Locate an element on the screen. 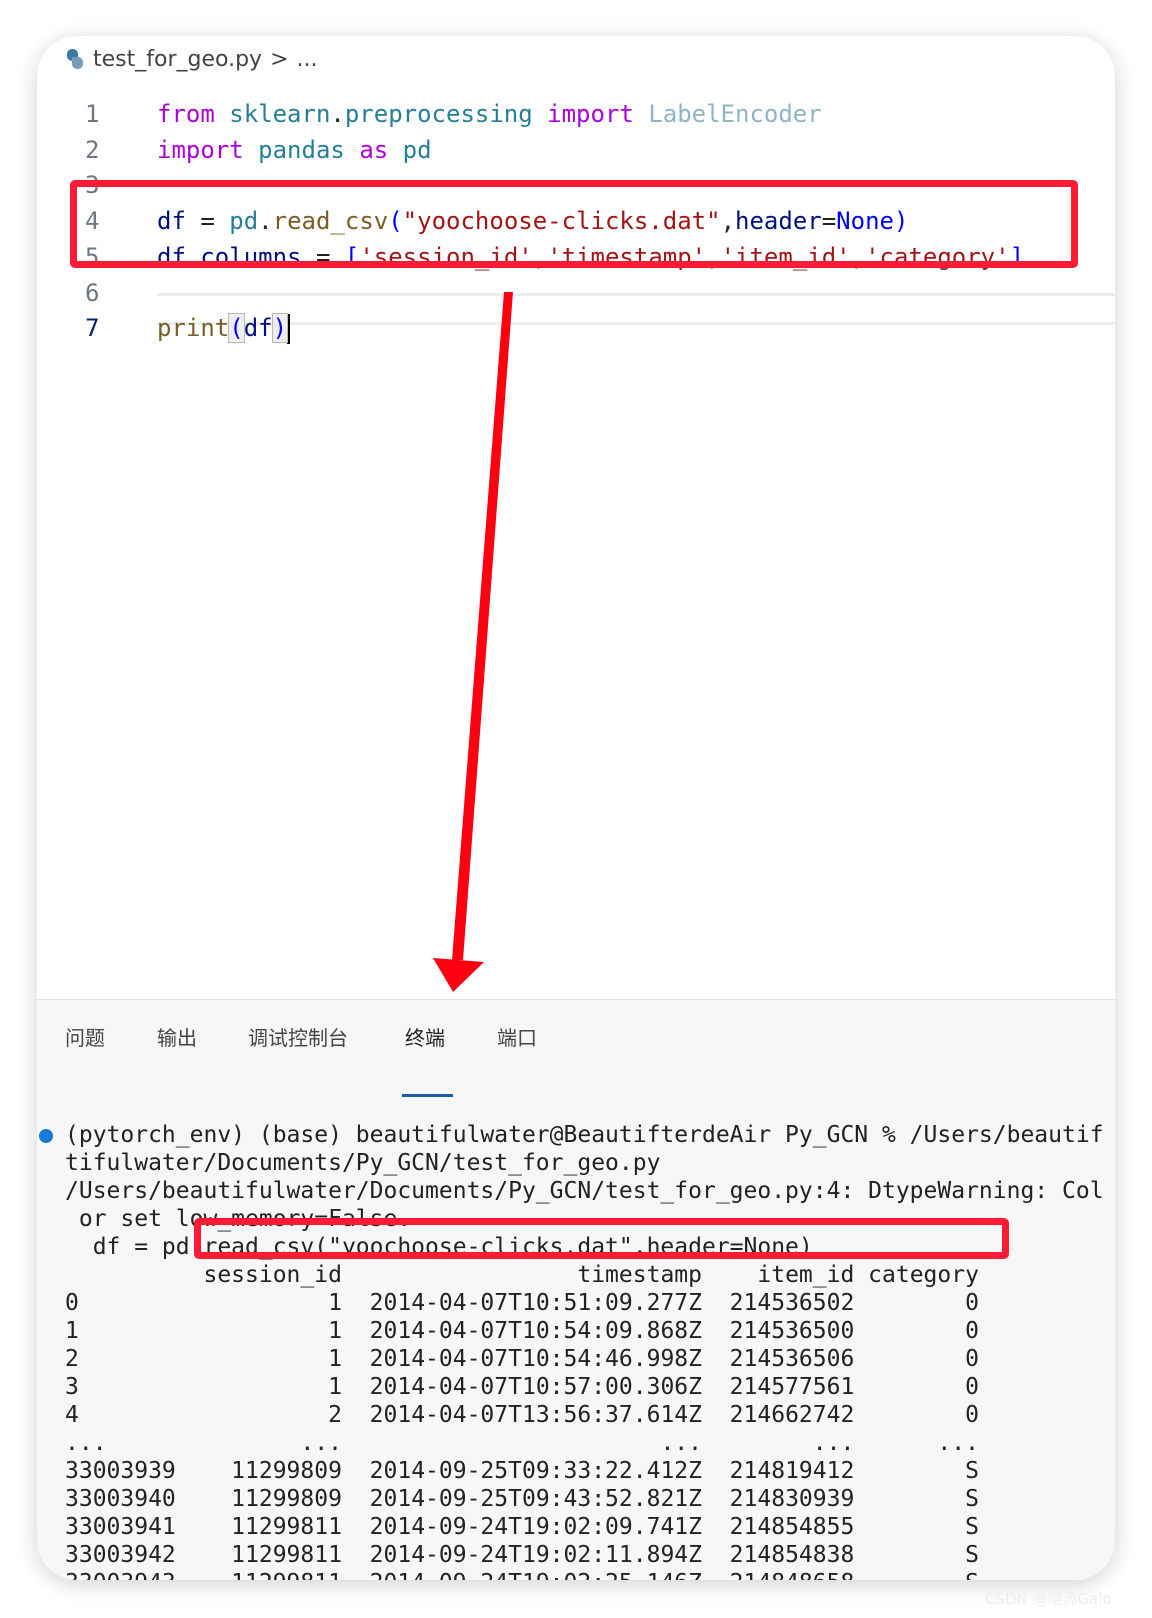  red-arrow-annotation is located at coordinates (473, 642).